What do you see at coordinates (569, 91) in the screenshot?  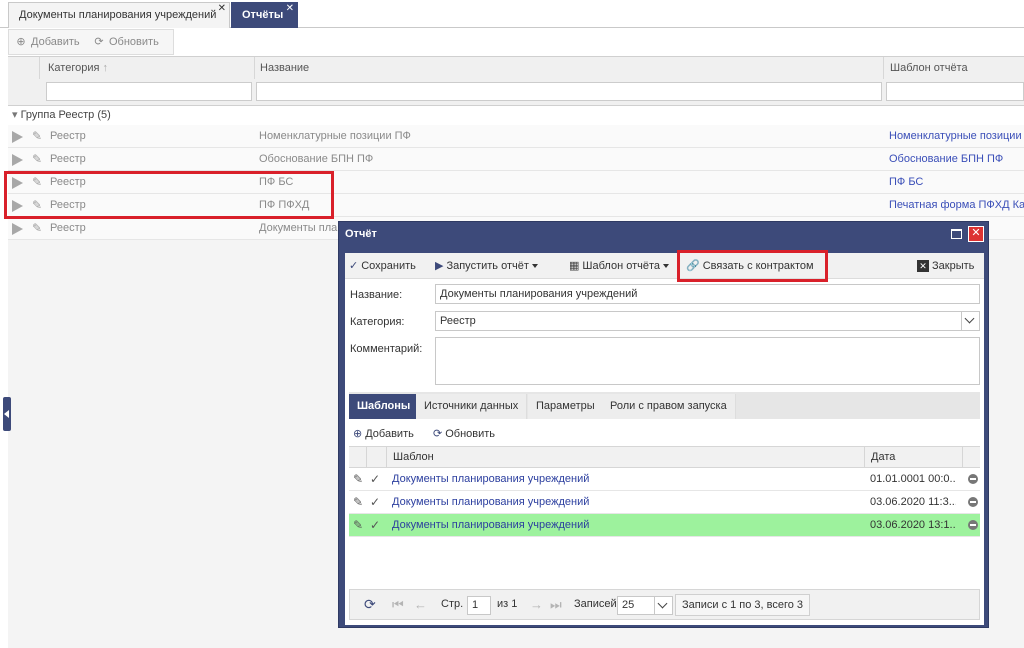 I see `name-filter-input` at bounding box center [569, 91].